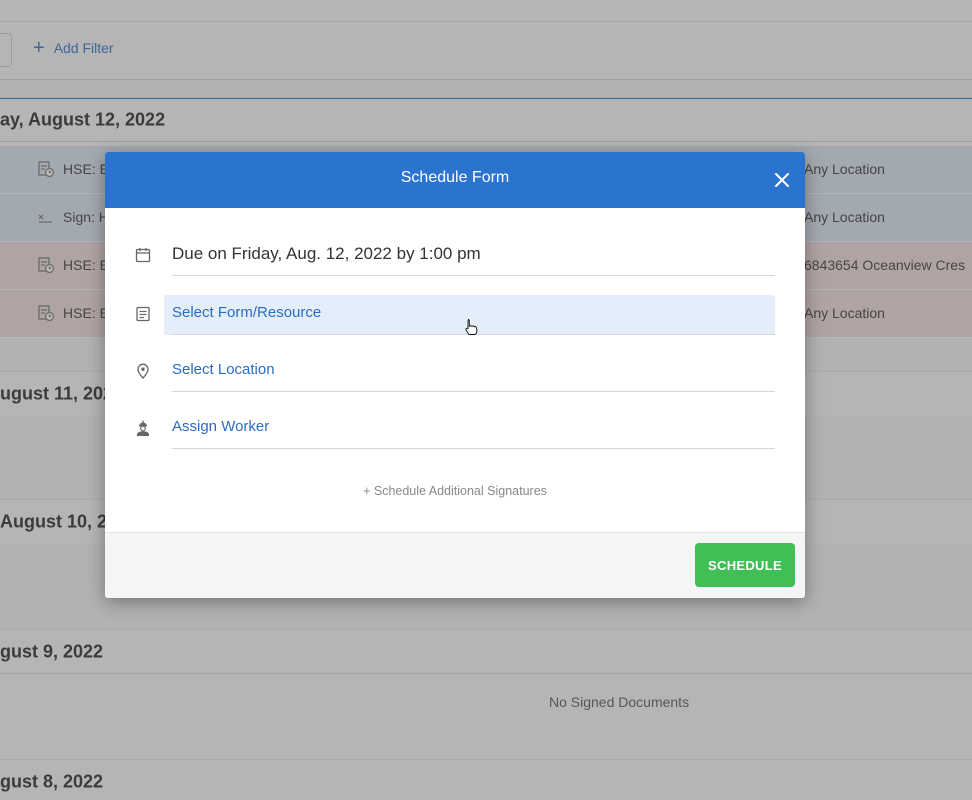  What do you see at coordinates (223, 369) in the screenshot?
I see `location-placeholder: Select Location` at bounding box center [223, 369].